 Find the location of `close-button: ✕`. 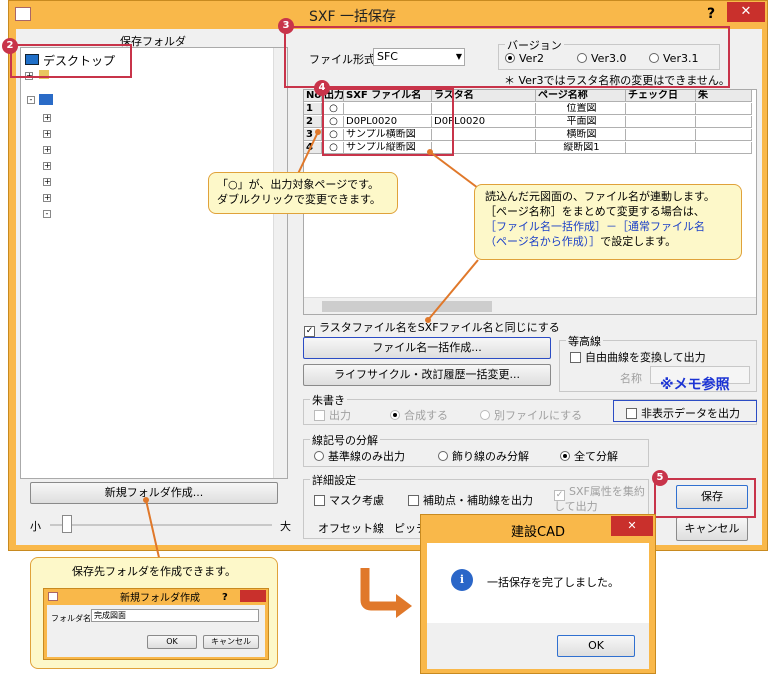

close-button: ✕ is located at coordinates (632, 526).